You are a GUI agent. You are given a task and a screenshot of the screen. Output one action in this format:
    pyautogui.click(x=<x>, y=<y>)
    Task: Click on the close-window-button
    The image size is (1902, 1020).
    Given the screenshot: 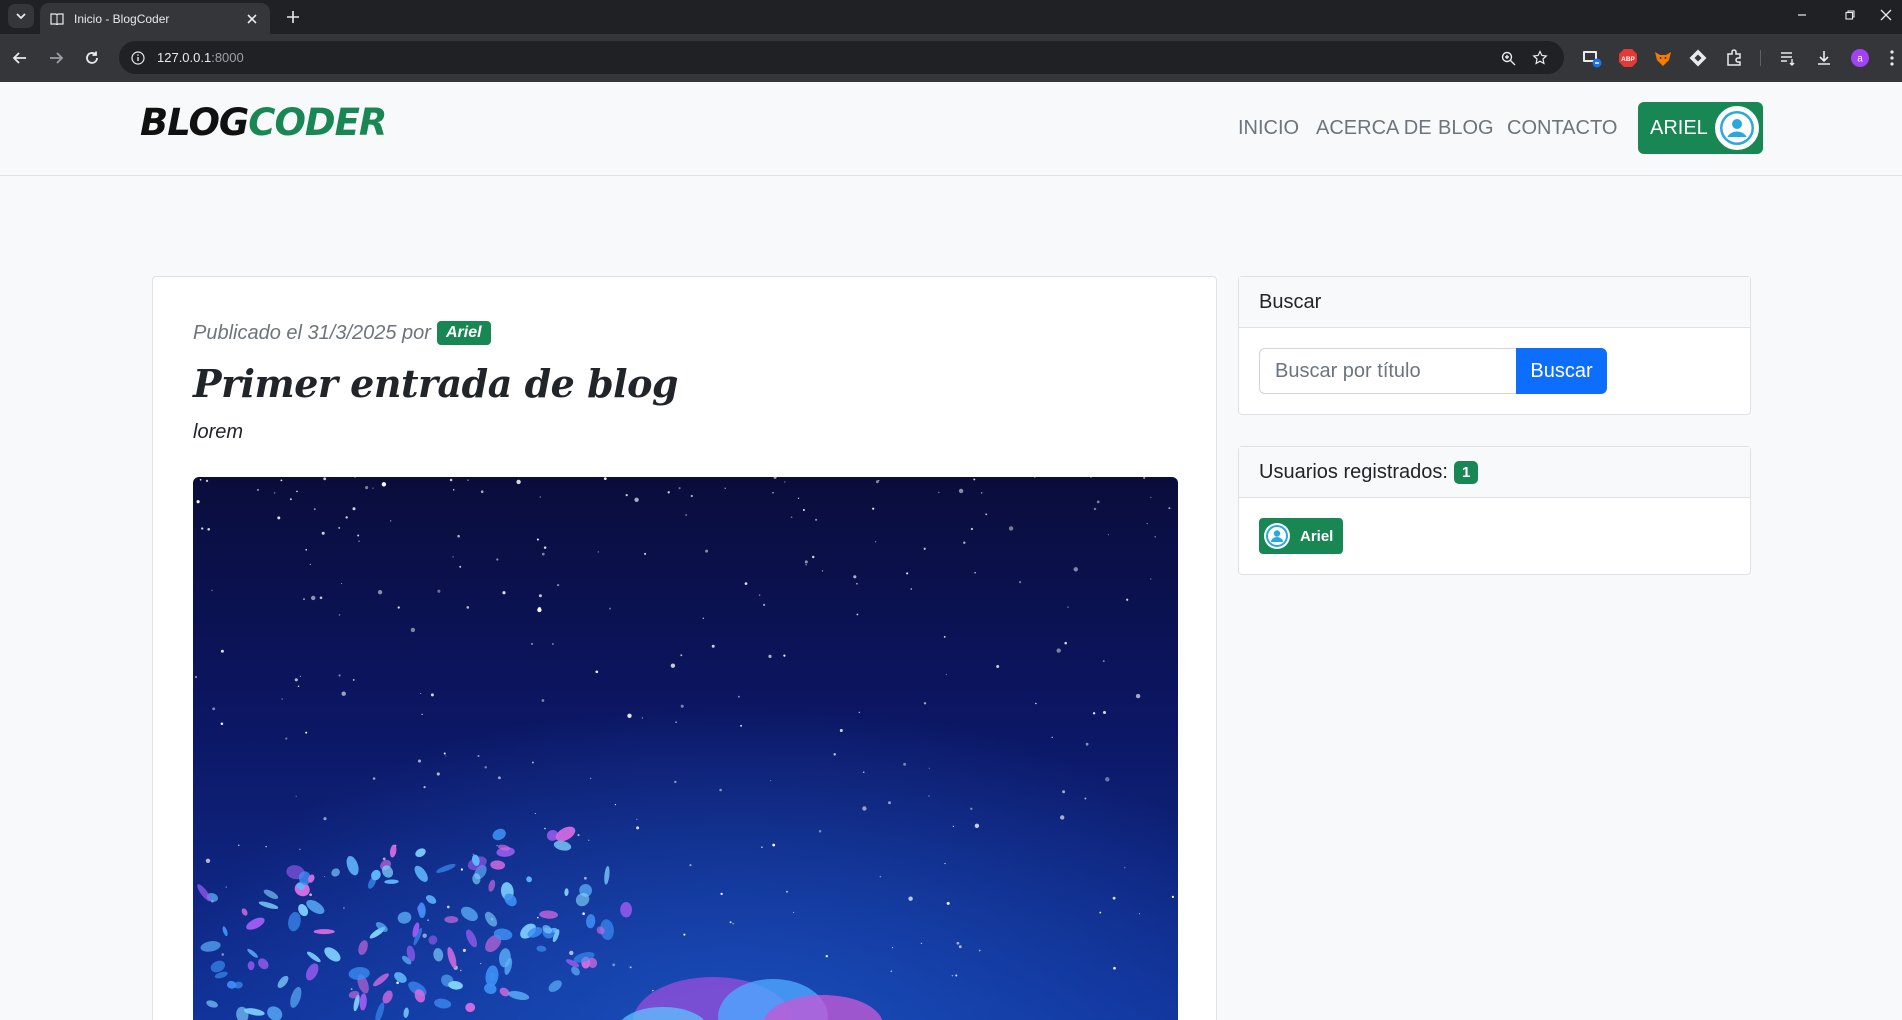 What is the action you would take?
    pyautogui.click(x=1886, y=15)
    